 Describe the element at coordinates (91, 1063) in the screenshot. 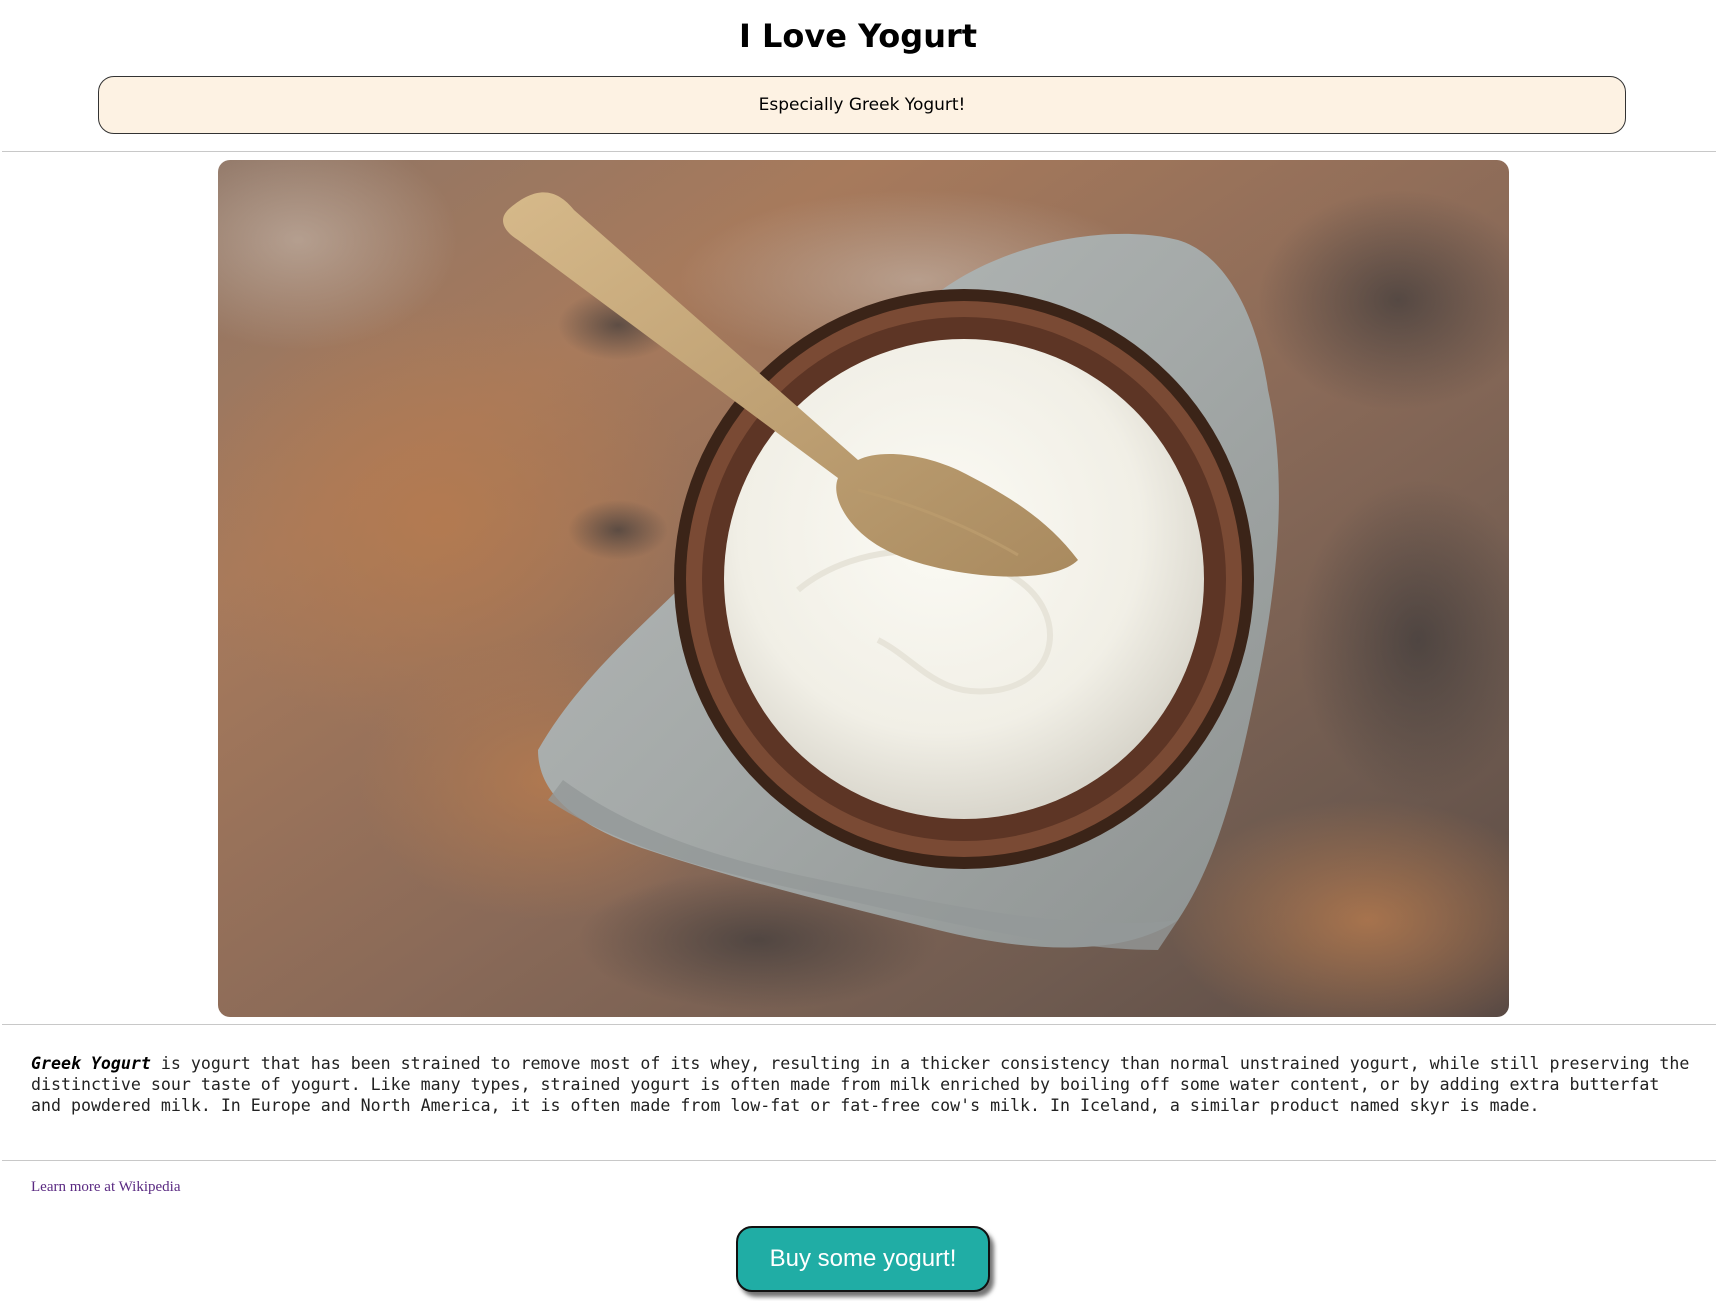

I see `description-term: Greek Yogurt` at that location.